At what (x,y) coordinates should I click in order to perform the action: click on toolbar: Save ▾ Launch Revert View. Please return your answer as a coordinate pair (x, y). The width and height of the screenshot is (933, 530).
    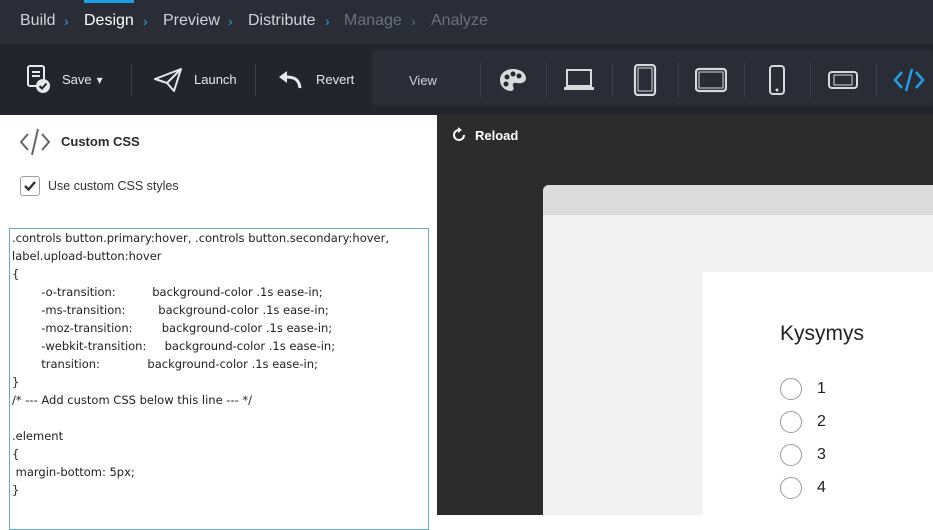
    Looking at the image, I should click on (466, 79).